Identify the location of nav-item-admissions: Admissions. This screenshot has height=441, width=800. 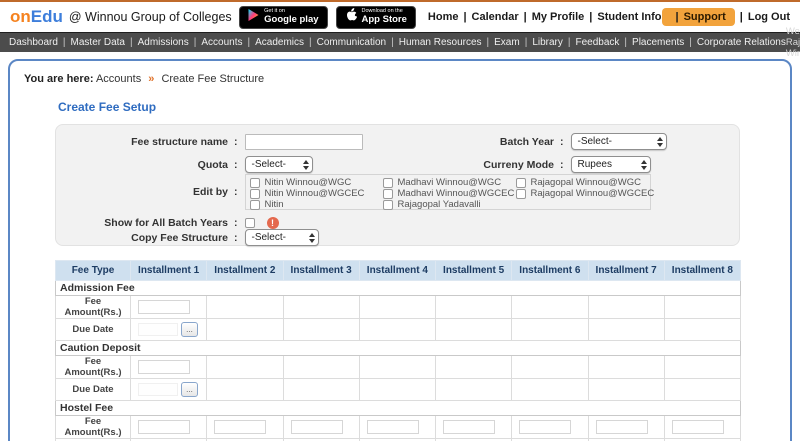
(157, 42).